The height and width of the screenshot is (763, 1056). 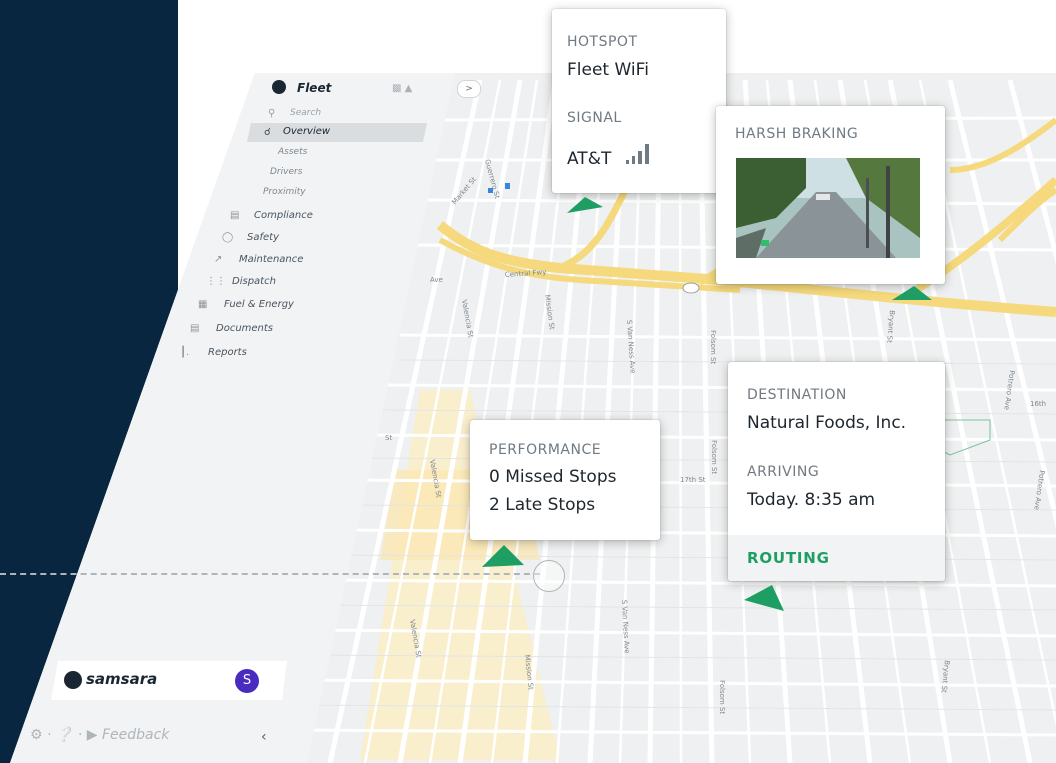 What do you see at coordinates (271, 259) in the screenshot?
I see `sidebar-item-maintenance: Maintenance` at bounding box center [271, 259].